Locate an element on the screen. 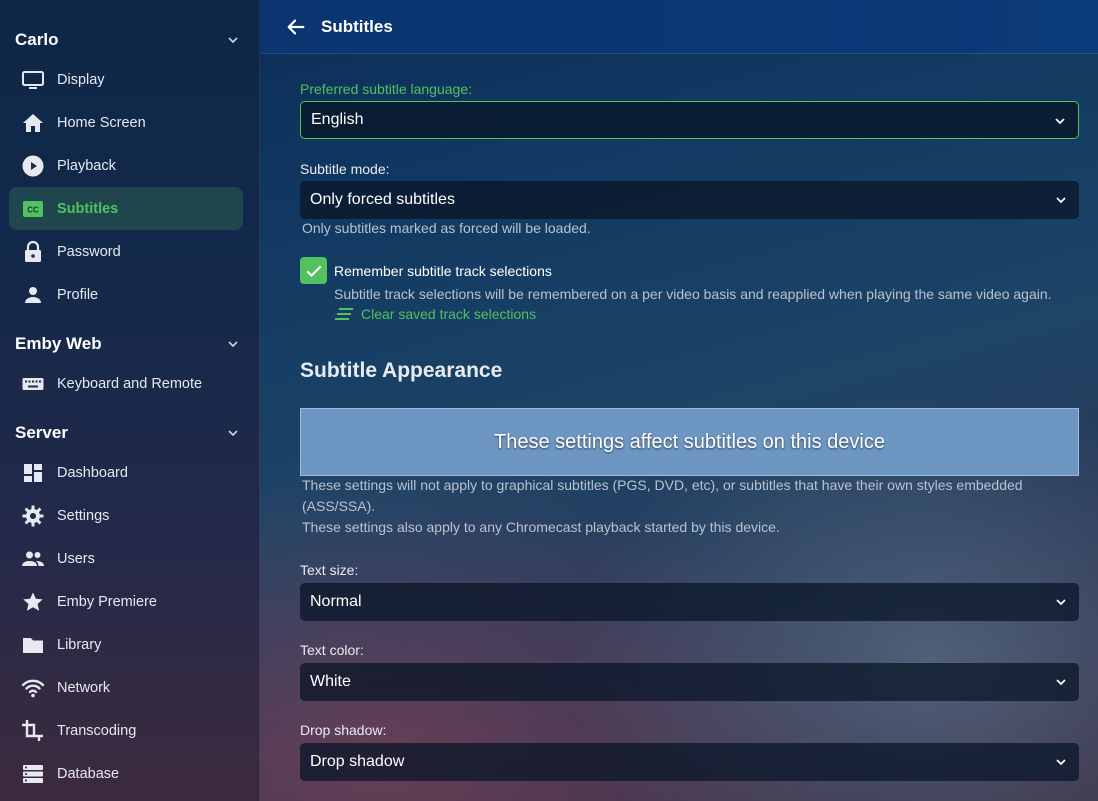 This screenshot has width=1098, height=801. crop-icon is located at coordinates (33, 731).